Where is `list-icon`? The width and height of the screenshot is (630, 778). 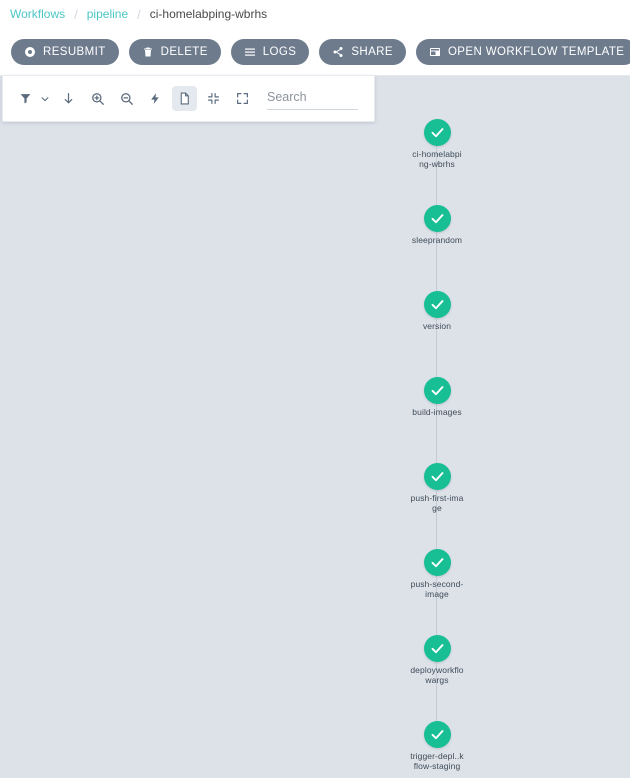
list-icon is located at coordinates (250, 52).